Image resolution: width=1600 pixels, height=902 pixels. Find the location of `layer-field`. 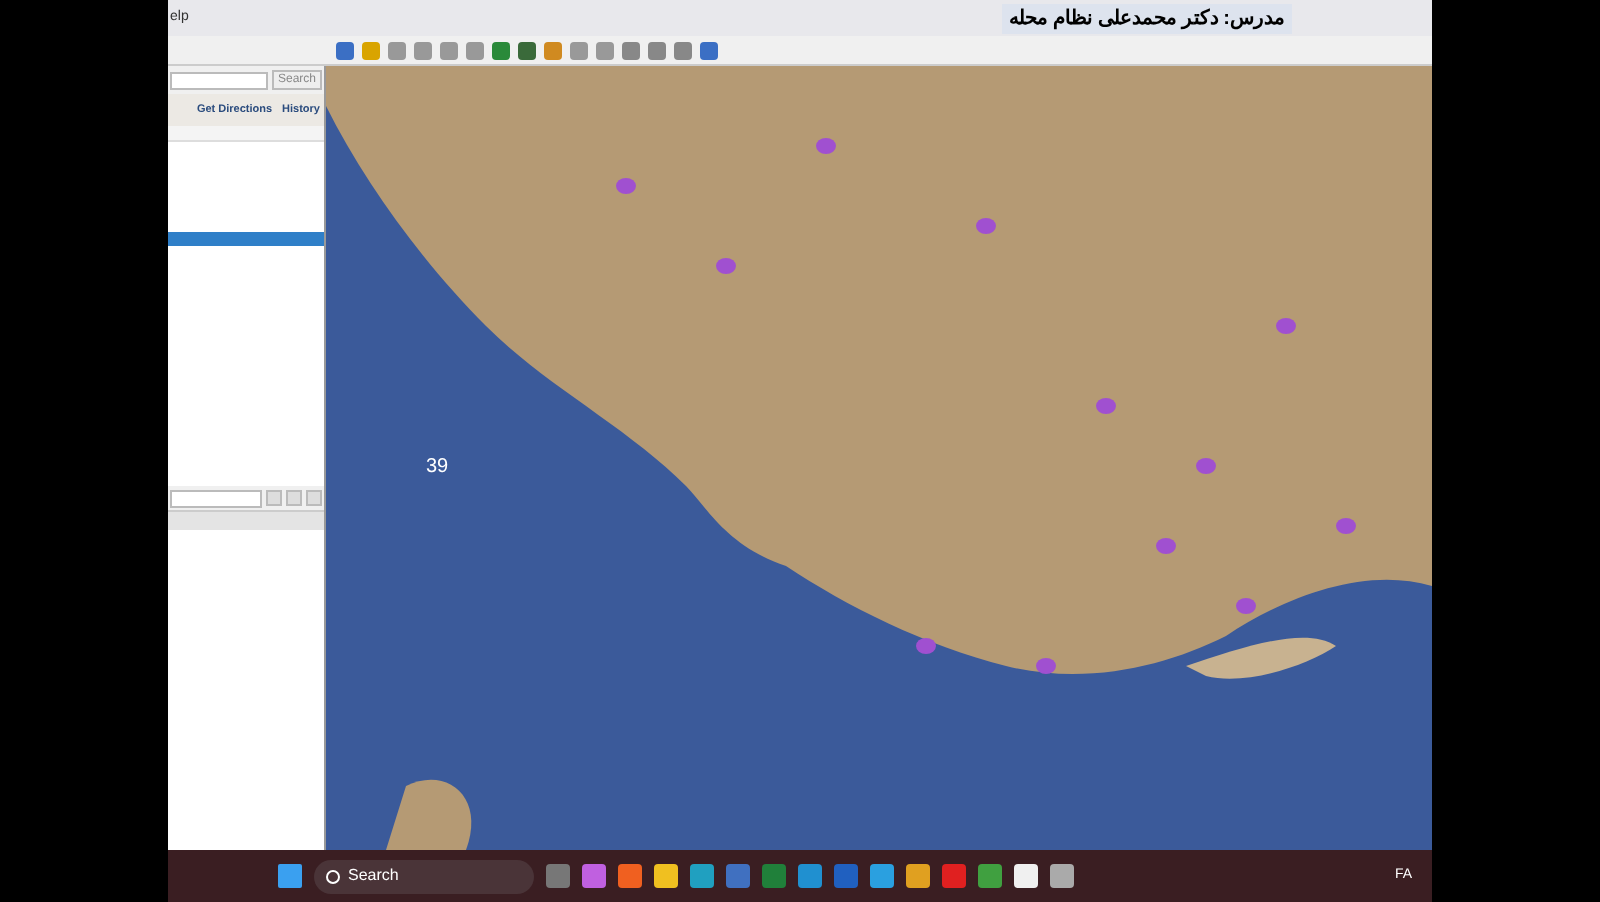

layer-field is located at coordinates (216, 498).